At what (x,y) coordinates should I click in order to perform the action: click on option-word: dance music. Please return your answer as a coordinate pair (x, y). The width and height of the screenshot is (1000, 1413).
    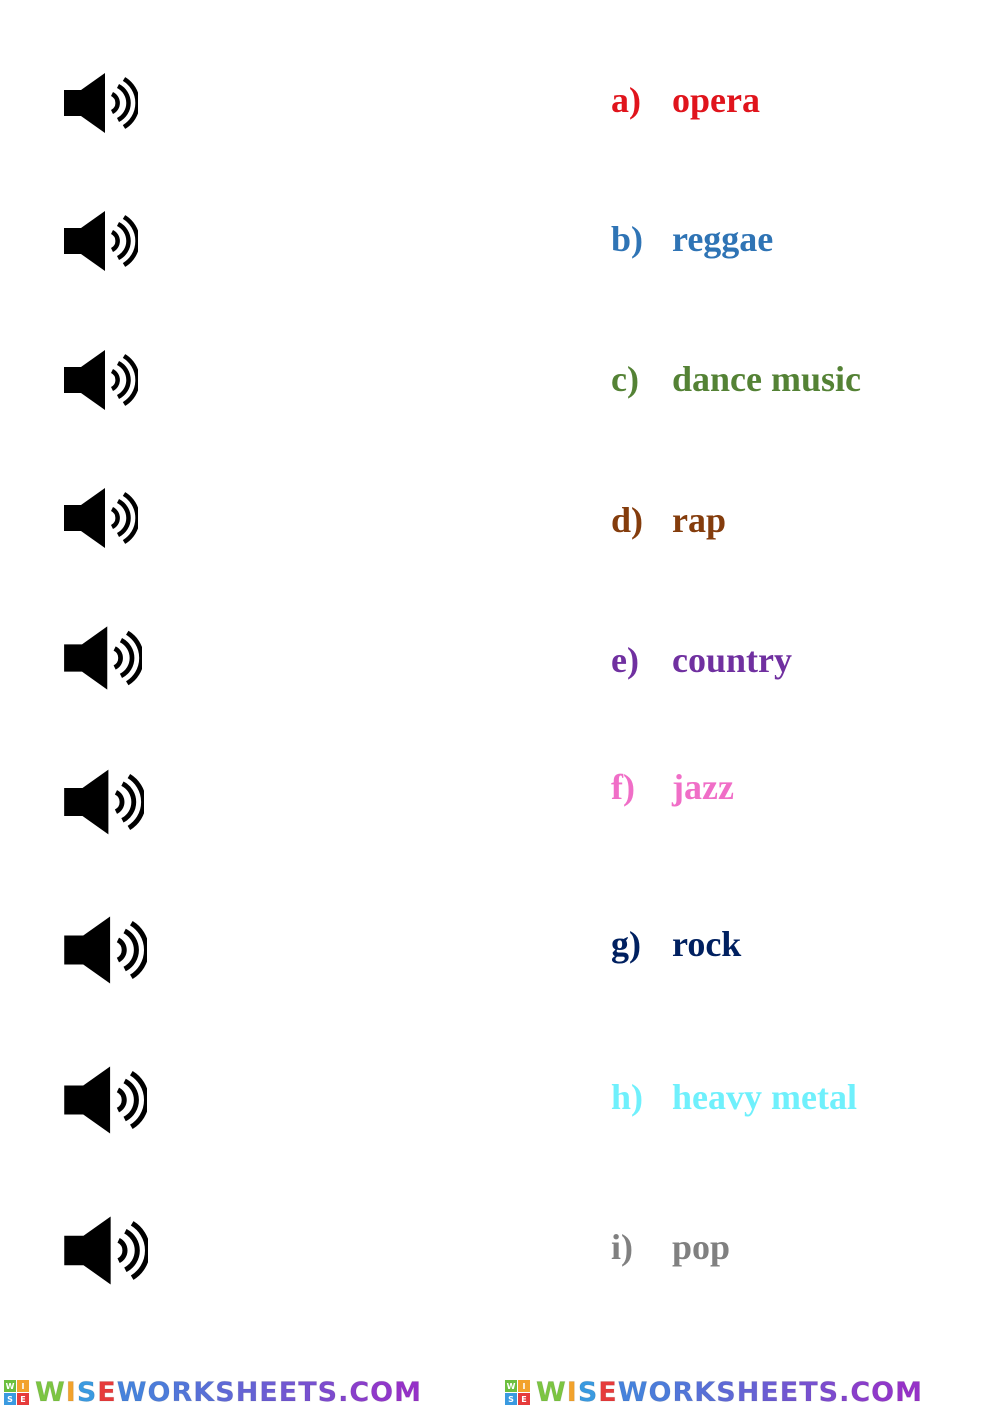
    Looking at the image, I should click on (766, 379).